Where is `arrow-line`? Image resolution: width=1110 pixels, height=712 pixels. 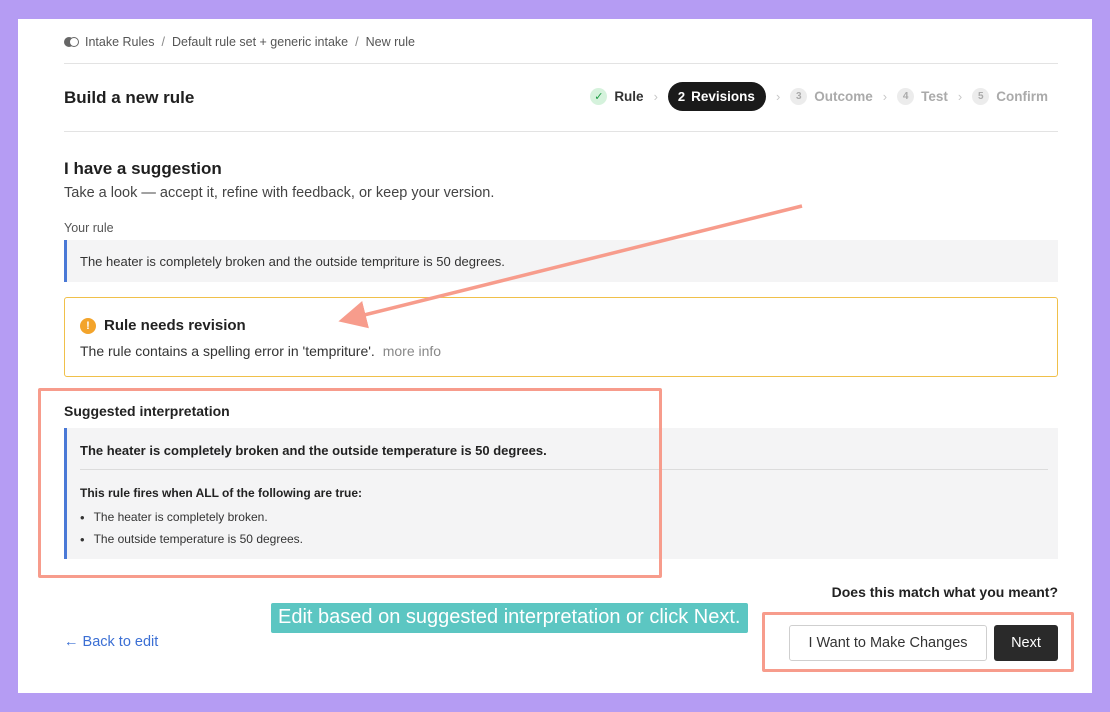 arrow-line is located at coordinates (570, 266).